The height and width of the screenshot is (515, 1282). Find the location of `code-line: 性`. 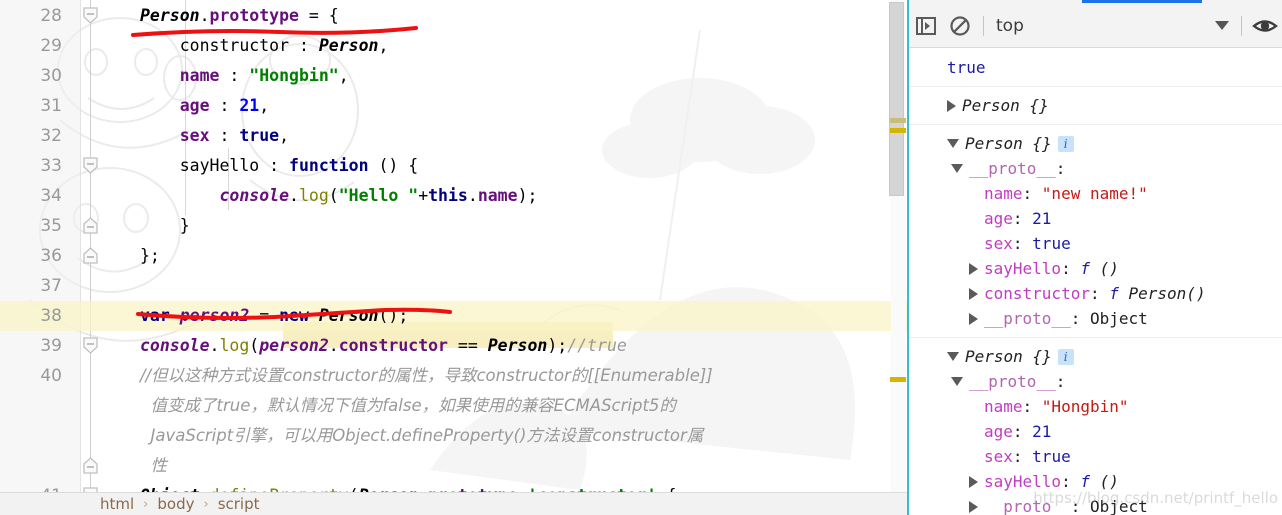

code-line: 性 is located at coordinates (453, 466).